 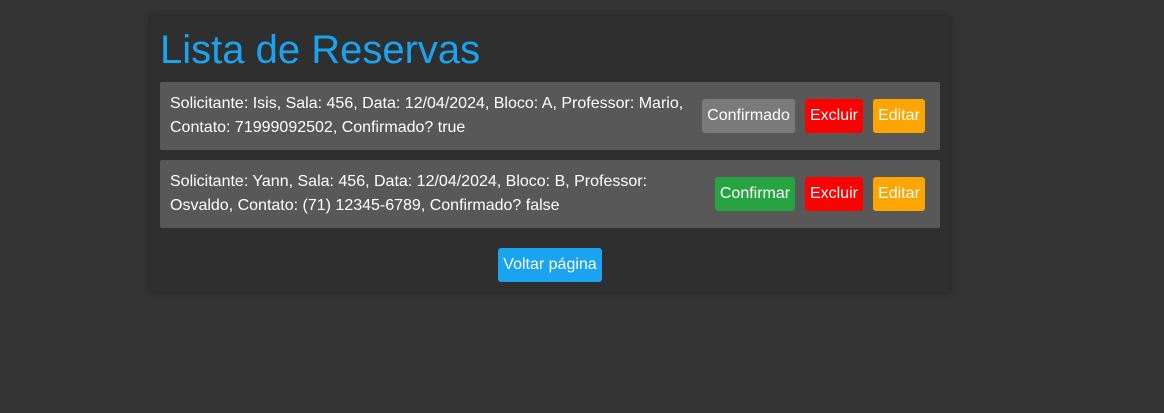 What do you see at coordinates (320, 50) in the screenshot?
I see `page-title: Lista de Reservas` at bounding box center [320, 50].